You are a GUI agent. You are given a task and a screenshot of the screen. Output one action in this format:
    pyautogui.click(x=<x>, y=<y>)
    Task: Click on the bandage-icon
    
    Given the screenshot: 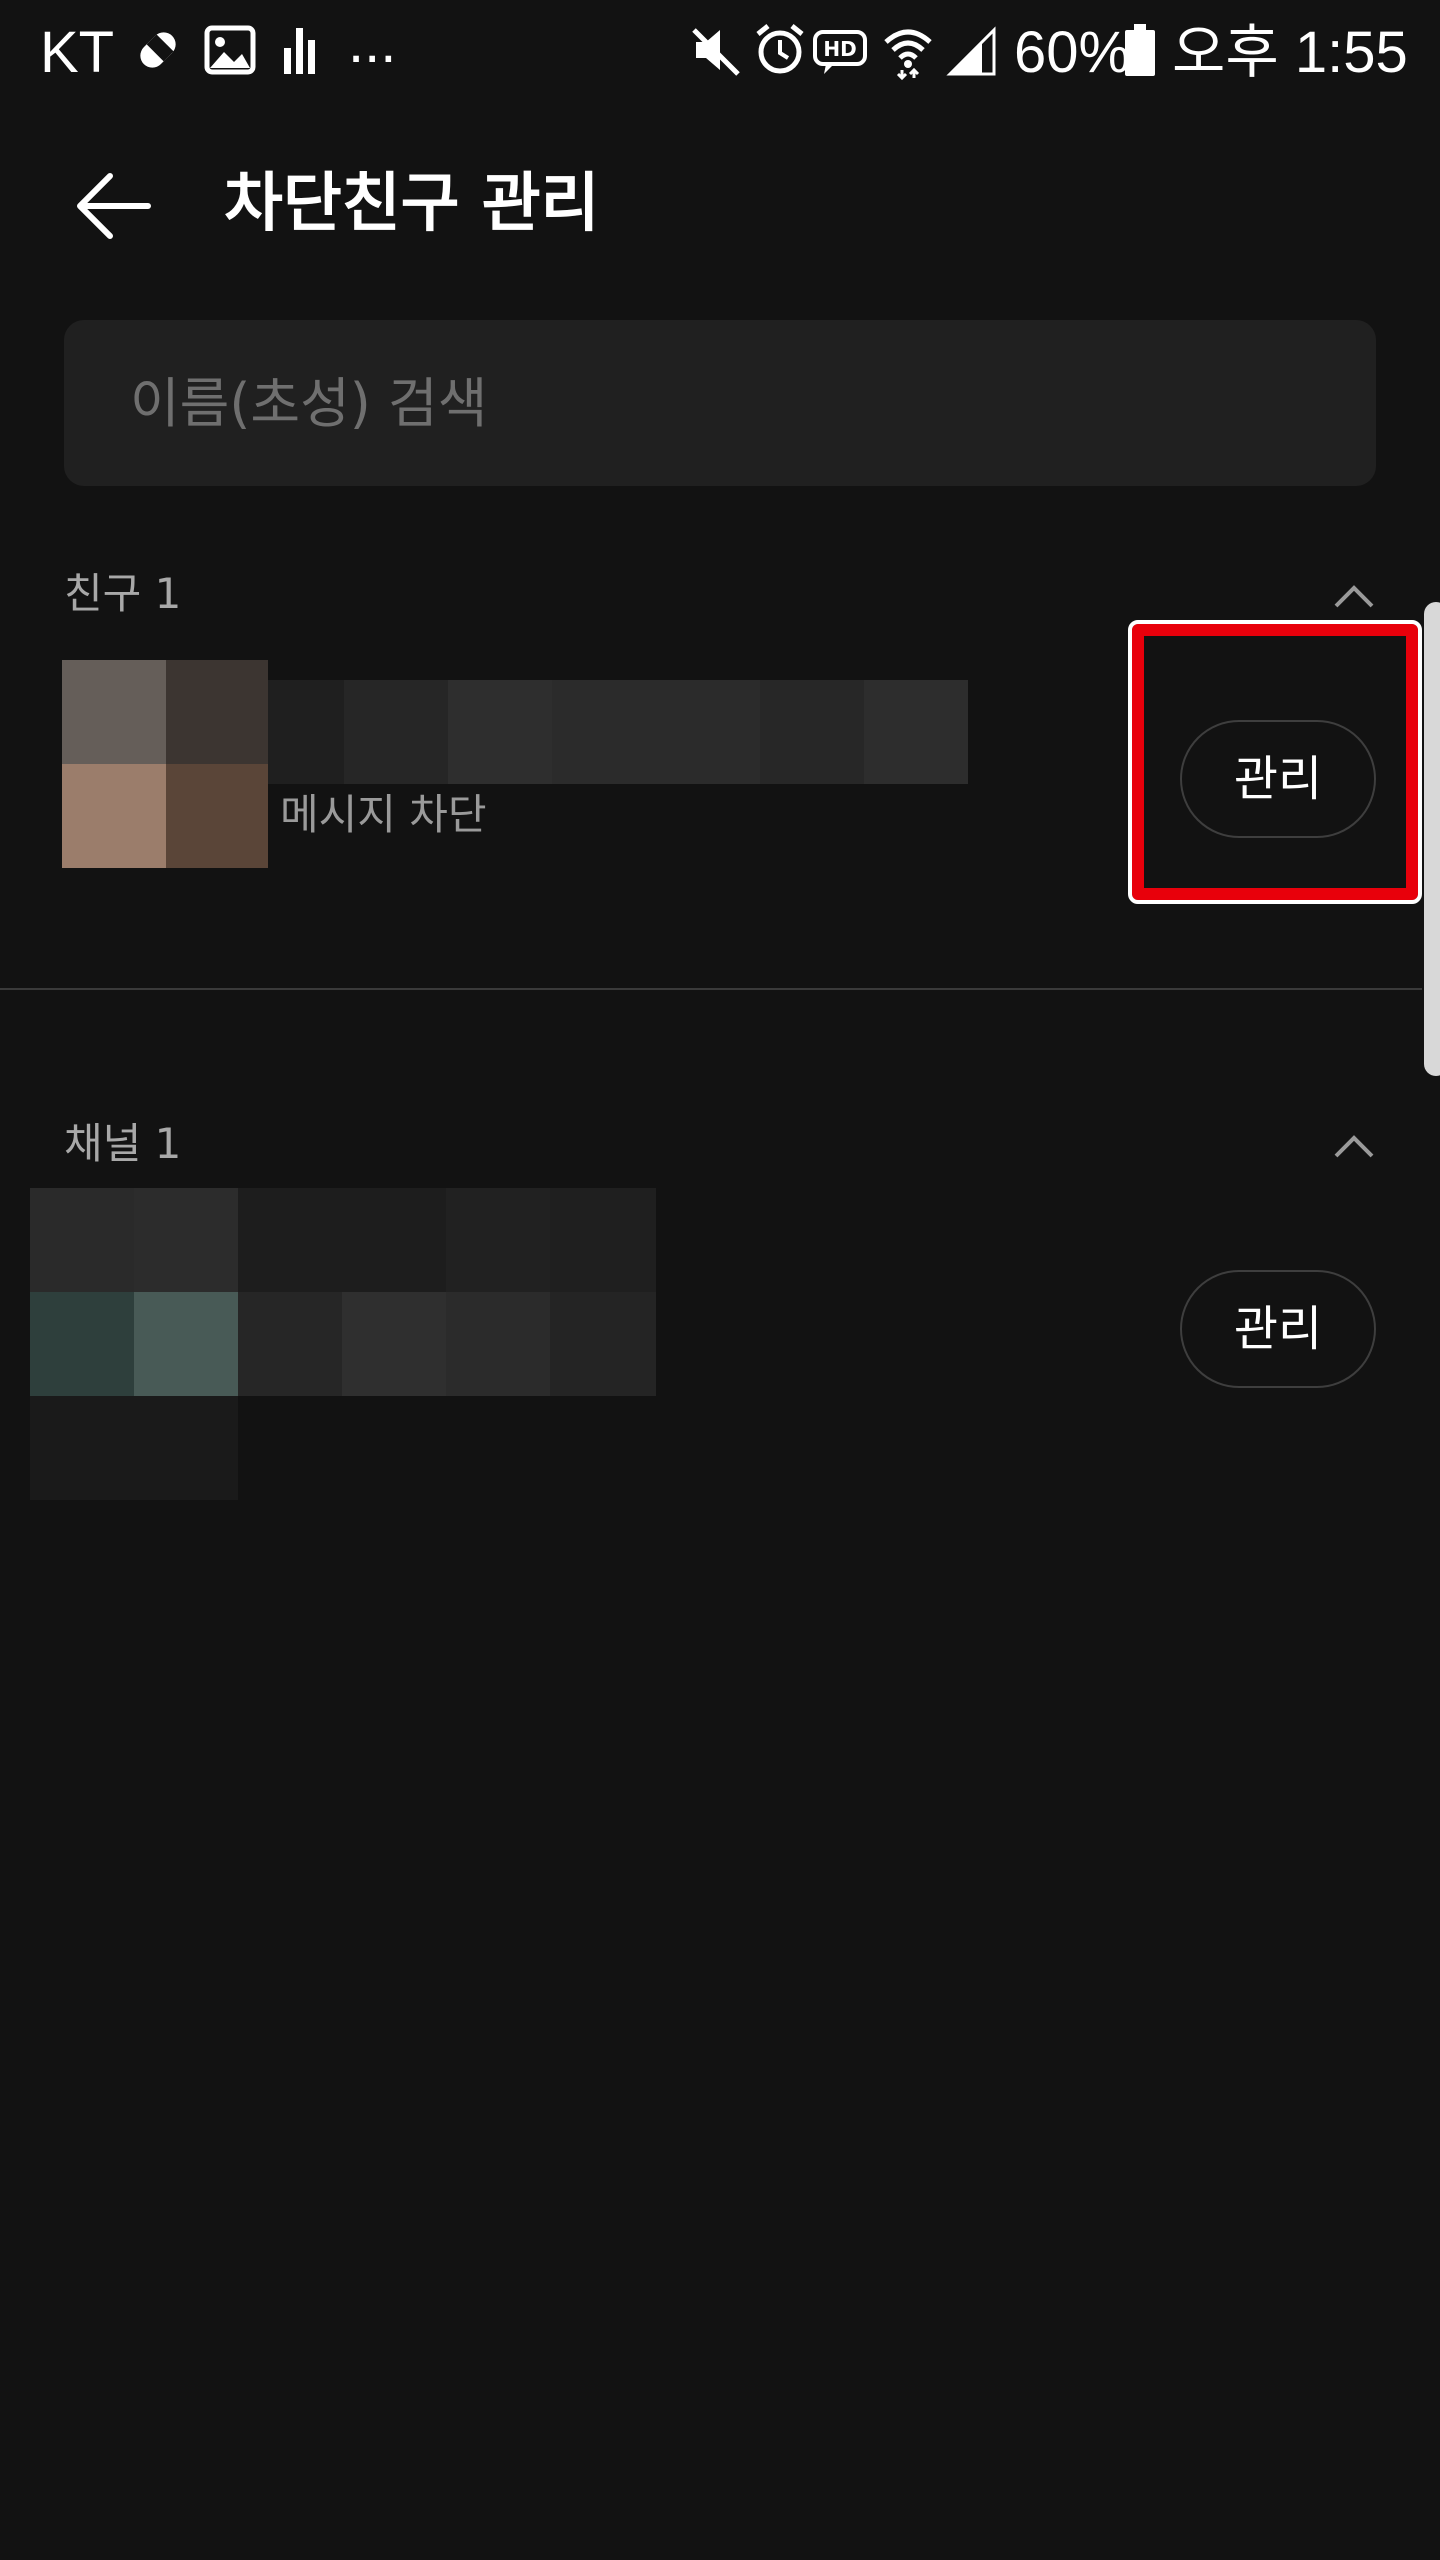 What is the action you would take?
    pyautogui.click(x=158, y=50)
    